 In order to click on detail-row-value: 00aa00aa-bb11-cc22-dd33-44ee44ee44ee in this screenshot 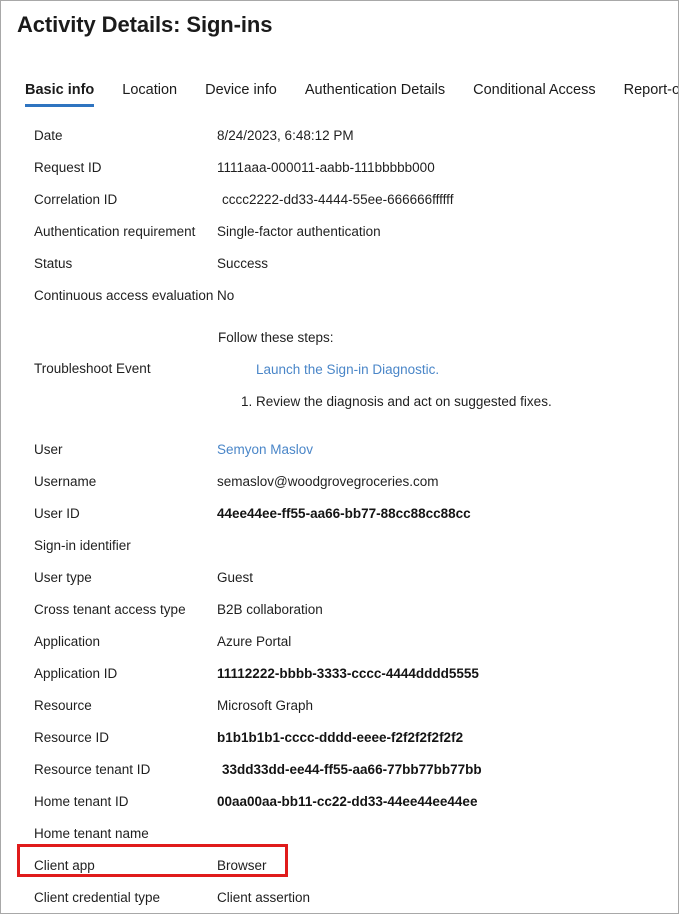, I will do `click(347, 801)`.